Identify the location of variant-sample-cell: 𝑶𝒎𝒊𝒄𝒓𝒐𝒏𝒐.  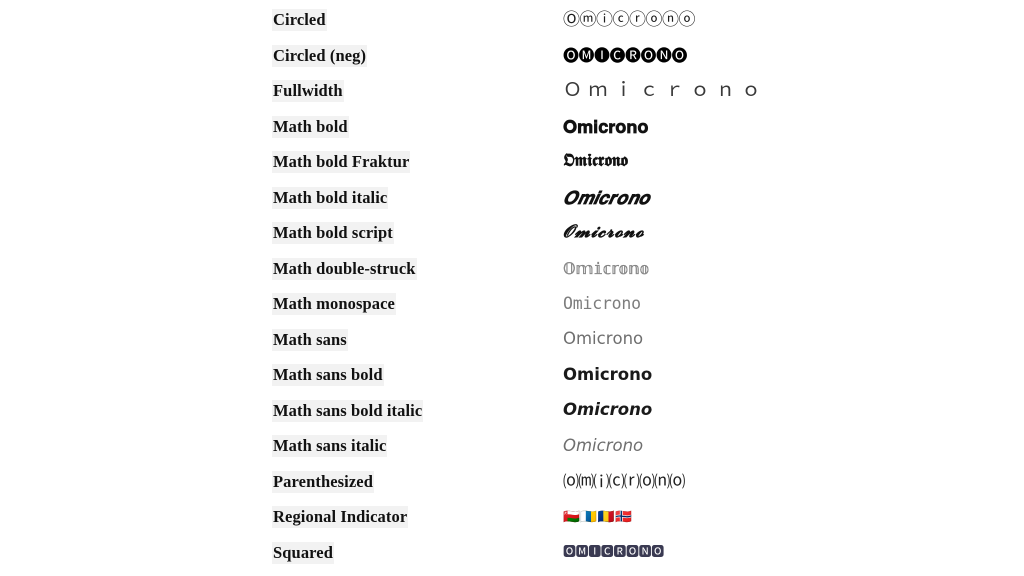
(606, 198).